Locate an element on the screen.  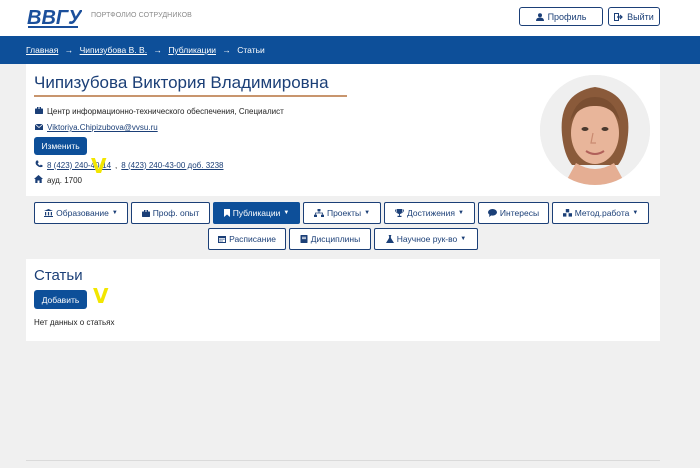
tab-disciplines: Дисциплины is located at coordinates (330, 239).